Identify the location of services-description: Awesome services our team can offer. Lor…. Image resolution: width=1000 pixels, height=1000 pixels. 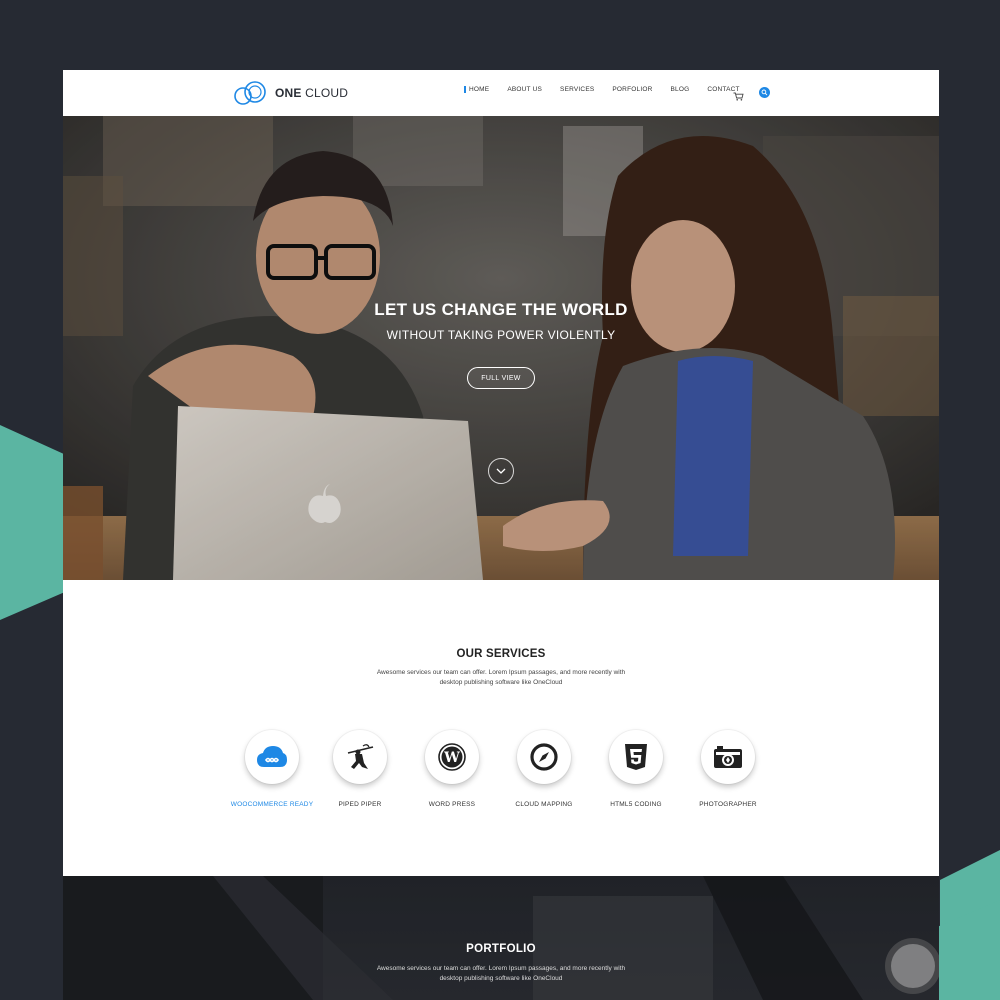
(501, 677).